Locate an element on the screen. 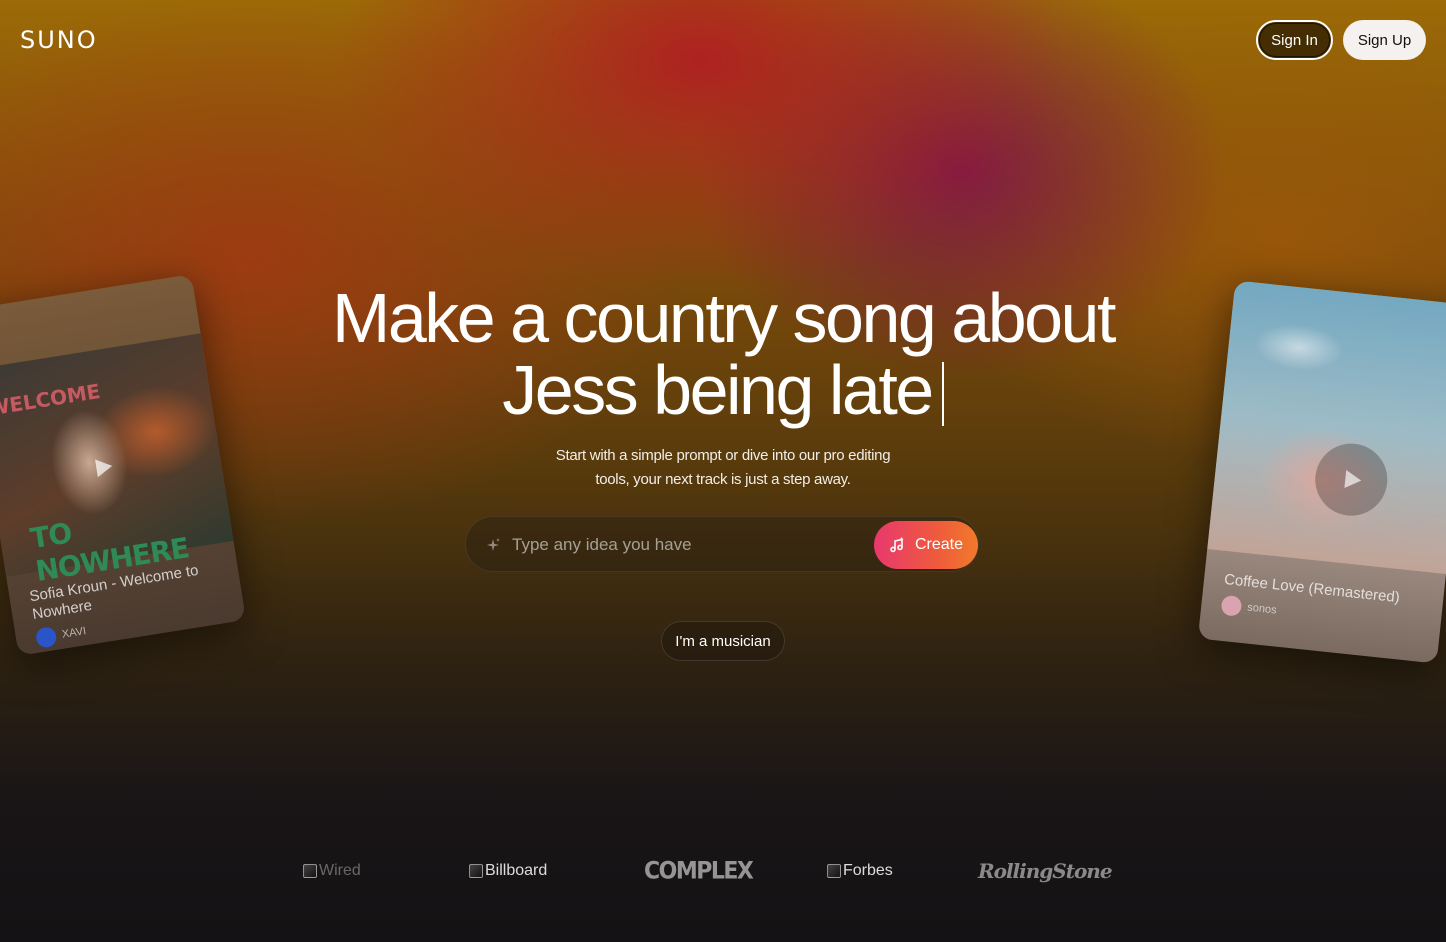 Image resolution: width=1446 pixels, height=942 pixels. press-name: Billboard is located at coordinates (516, 870).